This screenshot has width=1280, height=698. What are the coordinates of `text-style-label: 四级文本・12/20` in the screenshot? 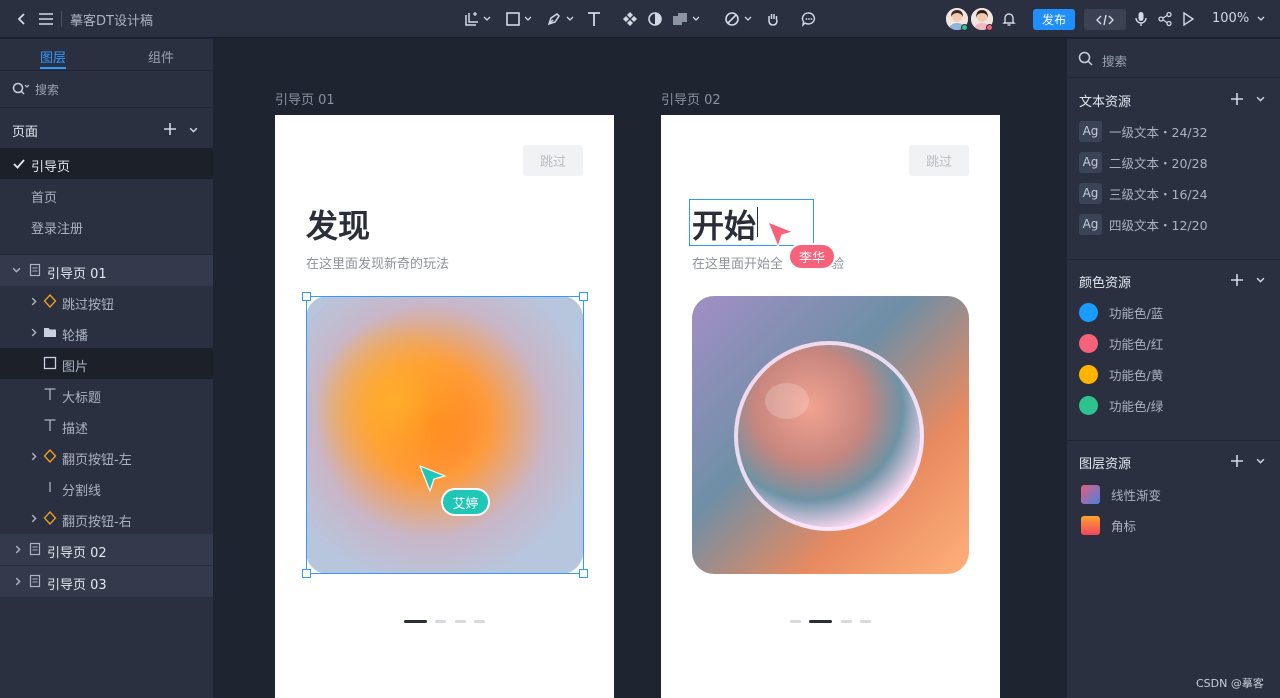 It's located at (1158, 225).